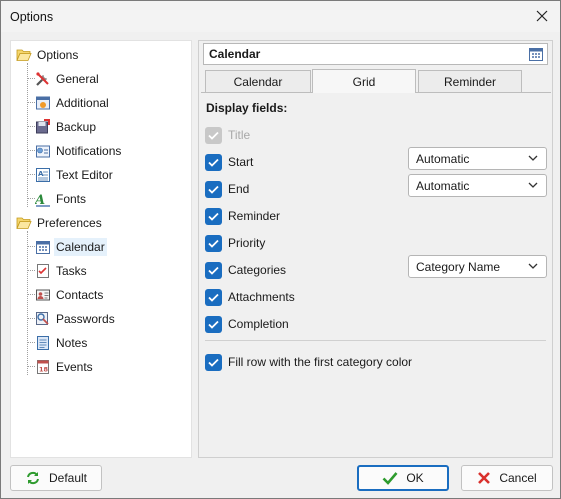  I want to click on tree-item-additional: Additional, so click(72, 103).